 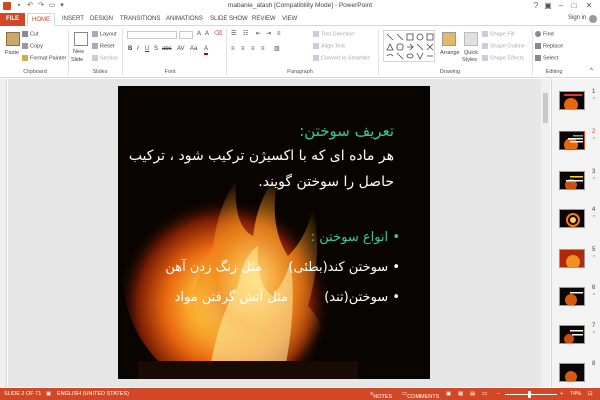 What do you see at coordinates (498, 394) in the screenshot?
I see `zoom-out-button: –` at bounding box center [498, 394].